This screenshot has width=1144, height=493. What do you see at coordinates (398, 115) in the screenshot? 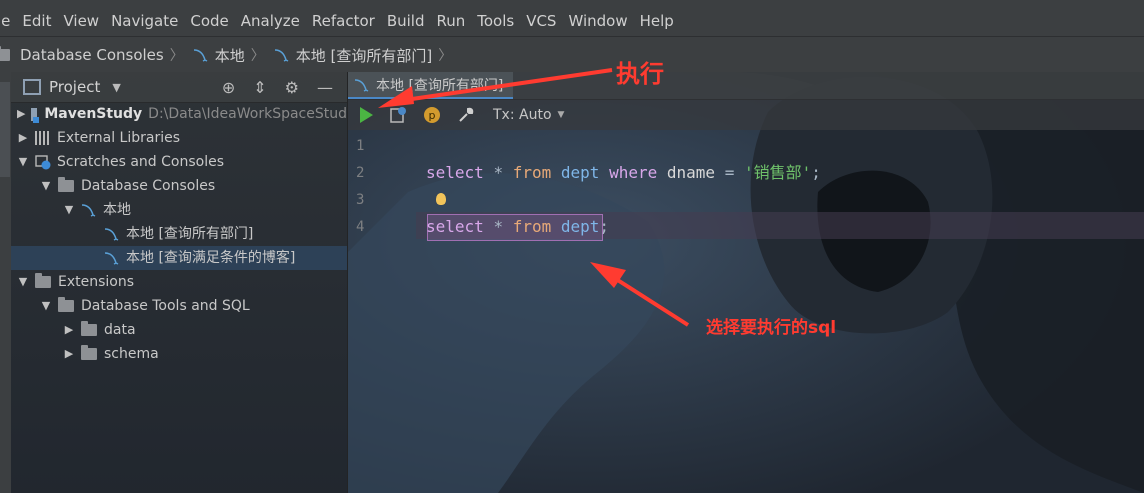
I see `execution-log-icon` at bounding box center [398, 115].